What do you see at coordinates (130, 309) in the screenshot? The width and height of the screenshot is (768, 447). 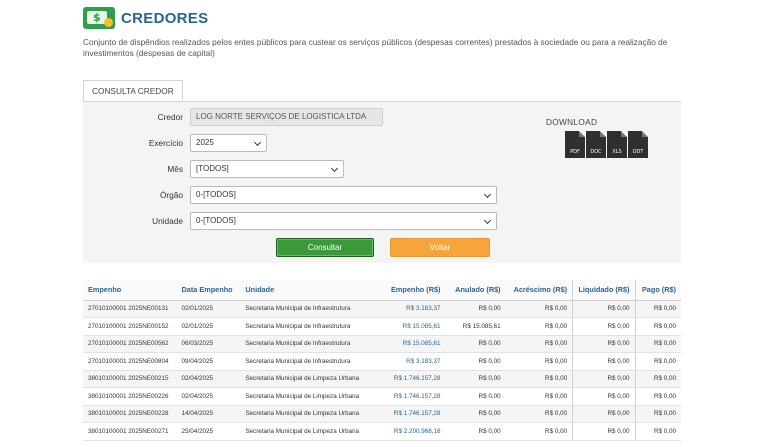 I see `cell-empenho: 27010100001 2025NE00131` at bounding box center [130, 309].